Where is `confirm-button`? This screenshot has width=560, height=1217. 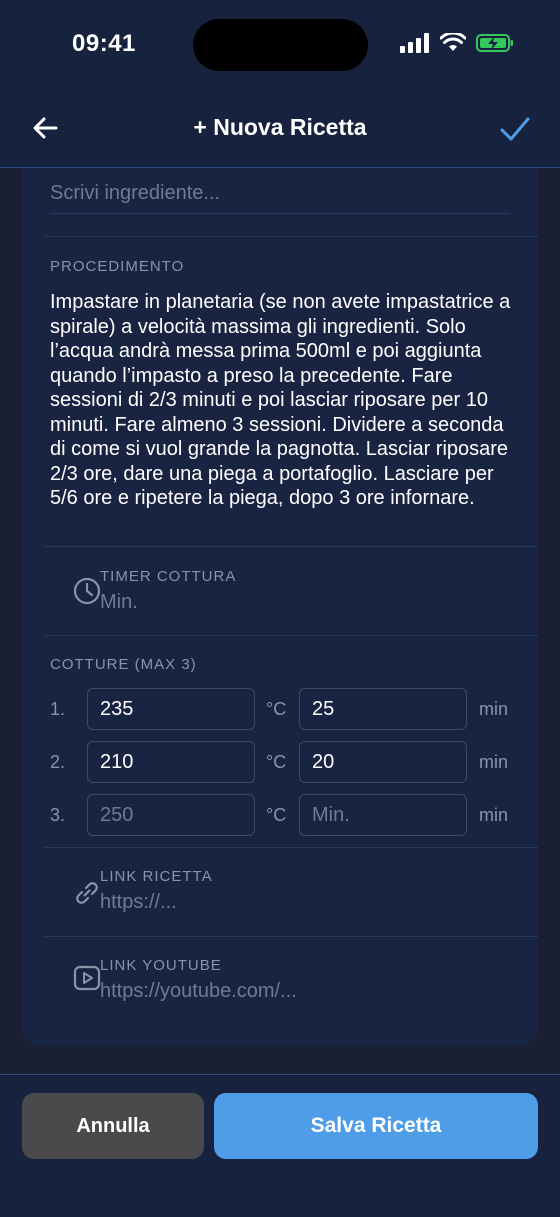 confirm-button is located at coordinates (515, 129).